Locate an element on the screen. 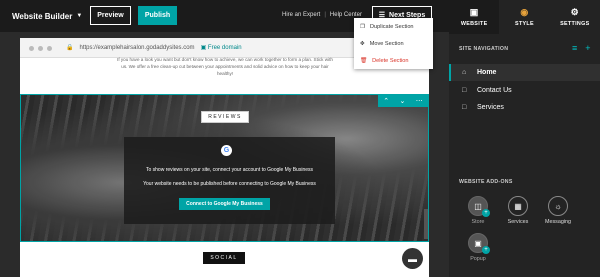 The width and height of the screenshot is (600, 277). panel-tabs: ▣ WEBSITE ◉ STYLE ⚙ SETTINGS is located at coordinates (524, 17).